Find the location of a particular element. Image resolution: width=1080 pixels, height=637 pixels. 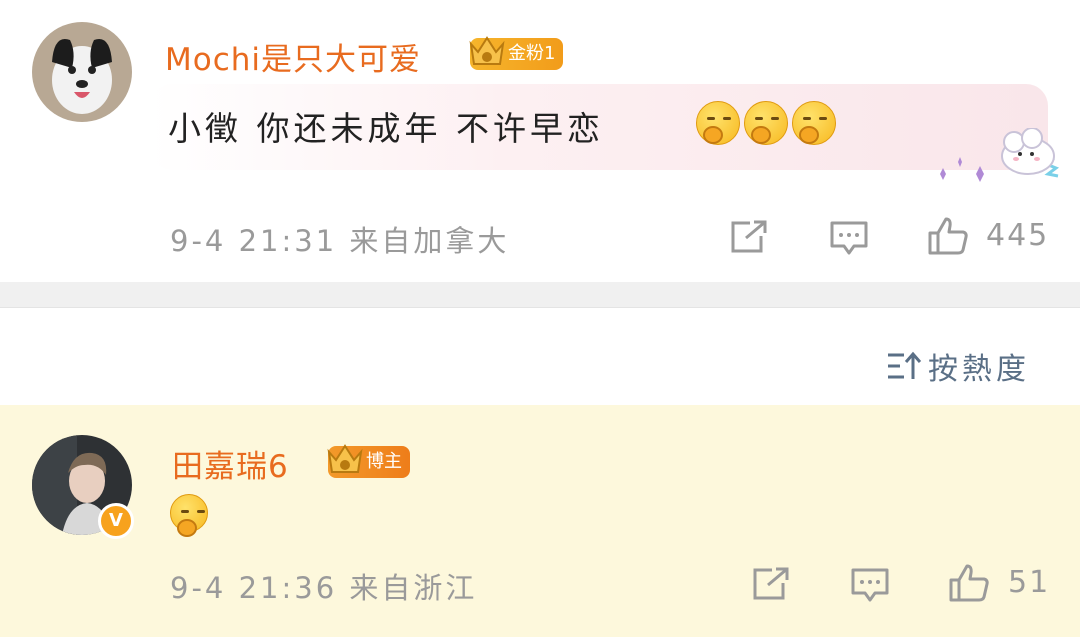

sweat-face-icon is located at coordinates (189, 515).